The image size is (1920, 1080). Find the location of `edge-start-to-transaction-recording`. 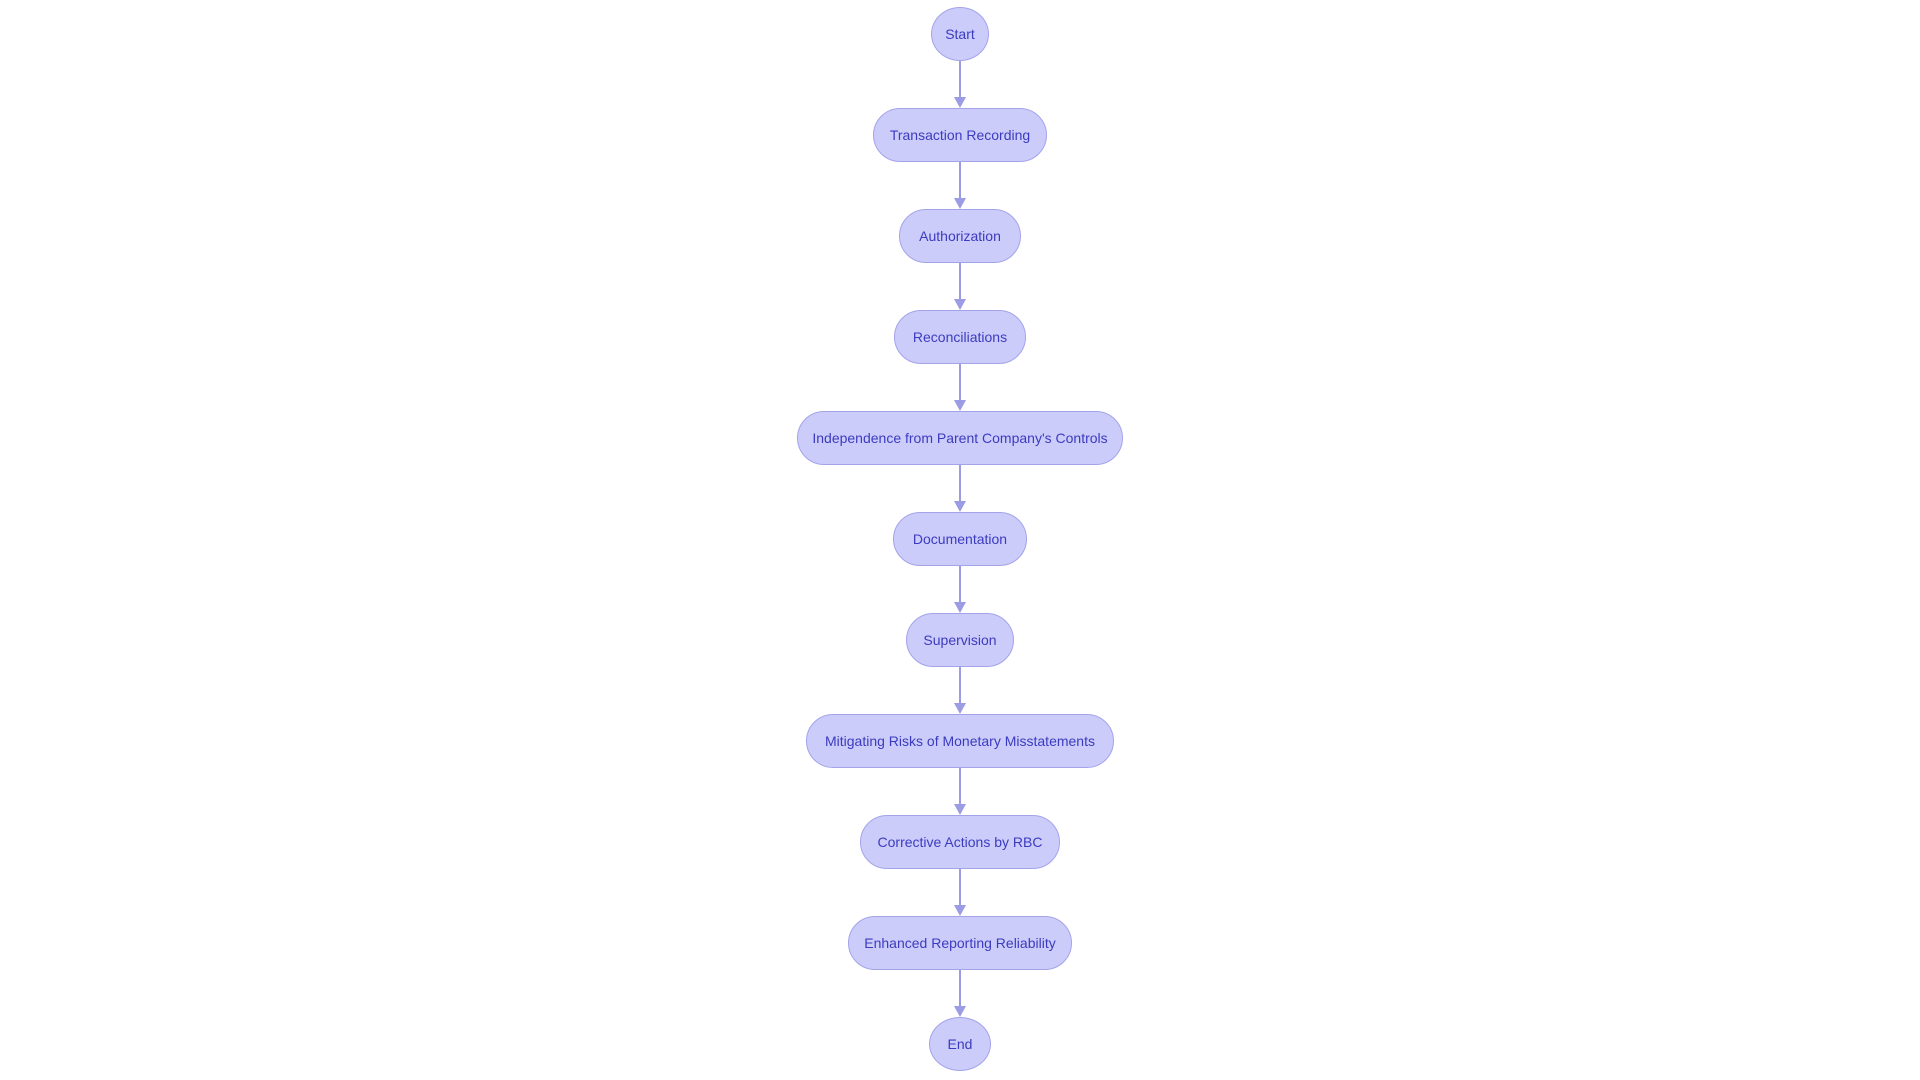

edge-start-to-transaction-recording is located at coordinates (960, 79).